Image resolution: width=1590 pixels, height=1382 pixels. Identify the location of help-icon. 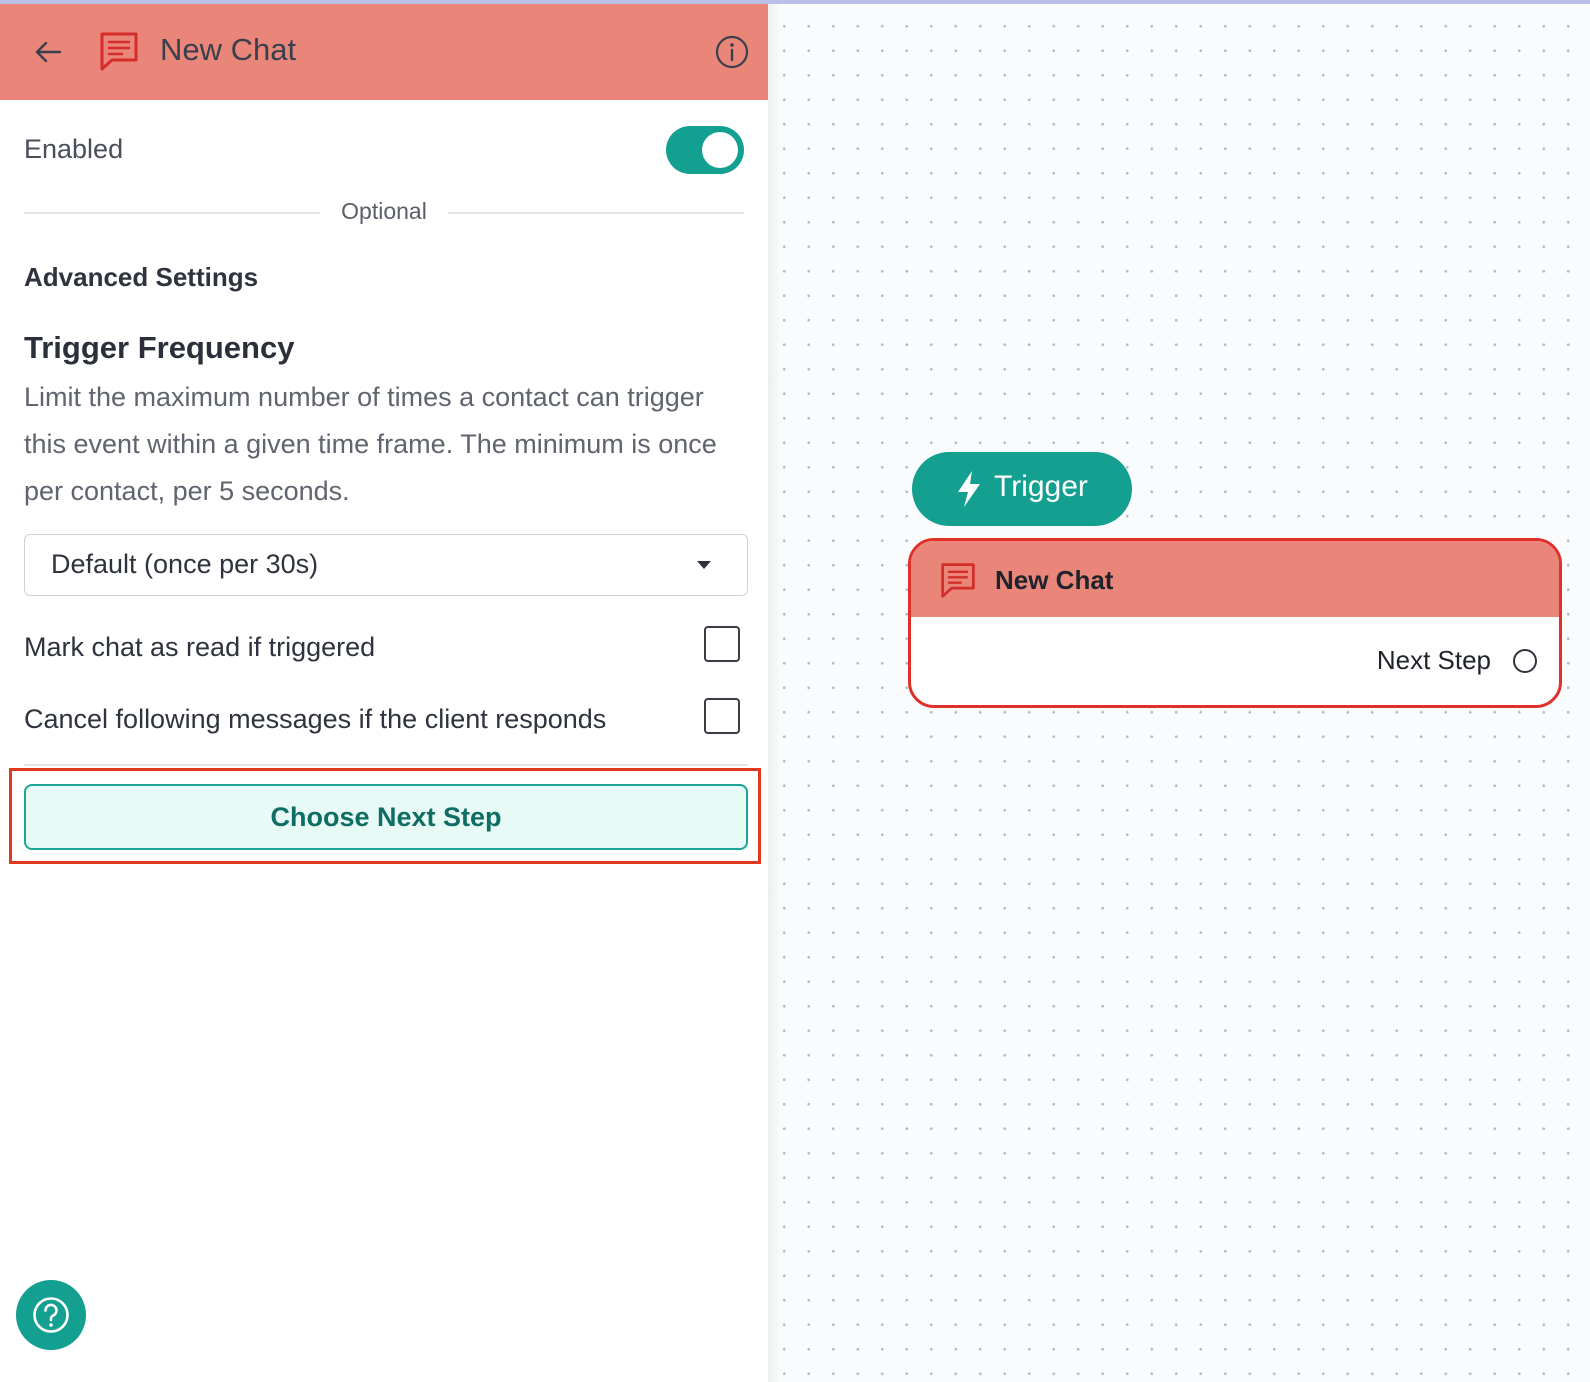
(51, 1315).